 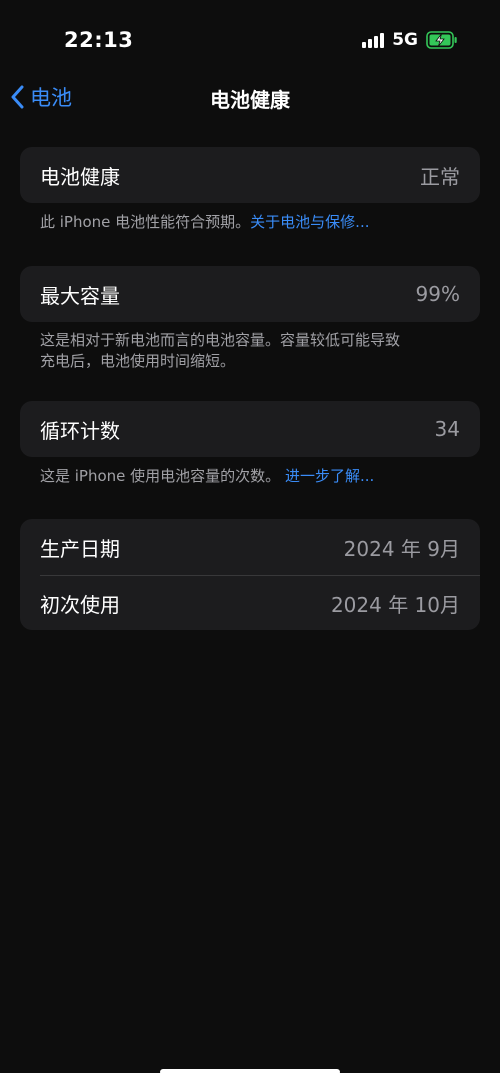 I want to click on max-capacity-footnote-line1: 这是相对于新电池而言的电池容量。容量较低可能导致, so click(x=220, y=340).